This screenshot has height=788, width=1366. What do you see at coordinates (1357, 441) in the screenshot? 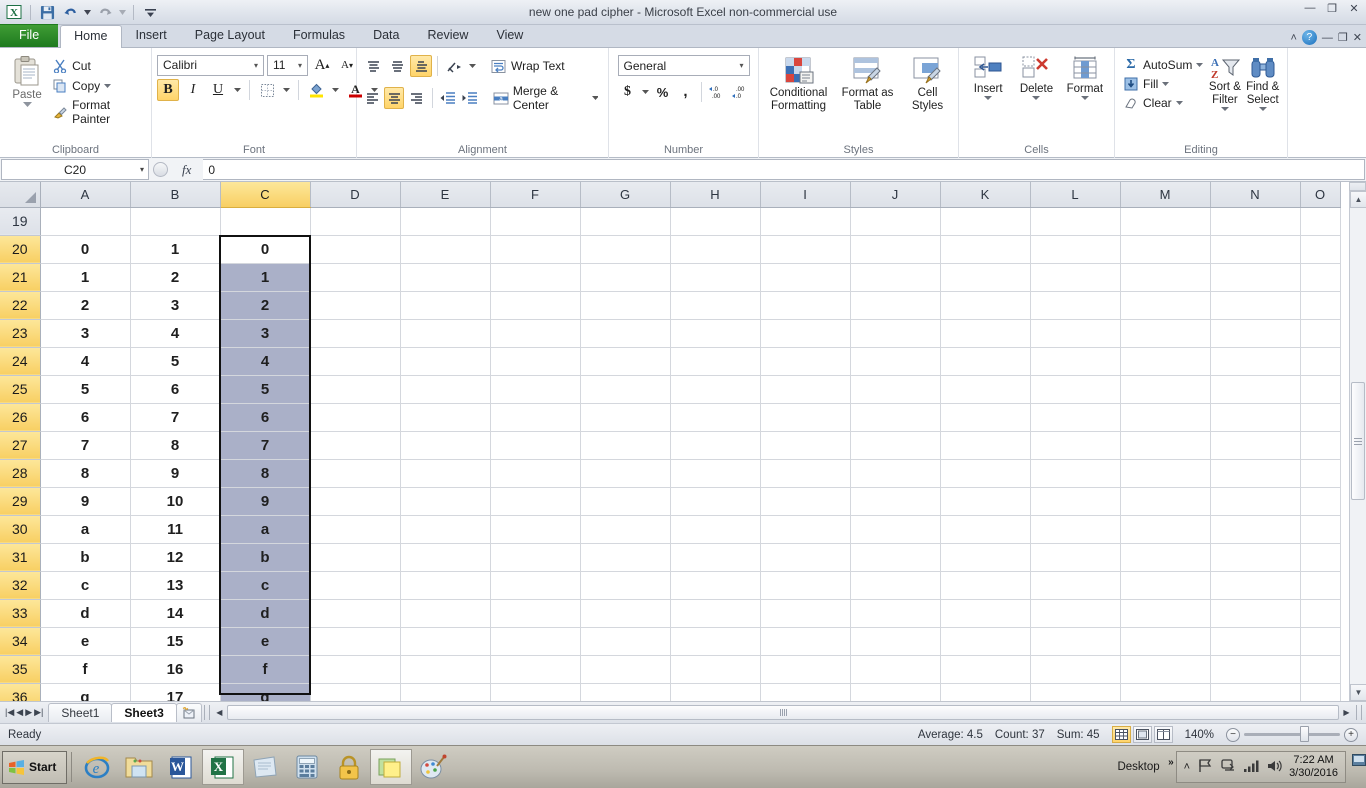
I see `vertical-scrollbar: ▲ ▼` at bounding box center [1357, 441].